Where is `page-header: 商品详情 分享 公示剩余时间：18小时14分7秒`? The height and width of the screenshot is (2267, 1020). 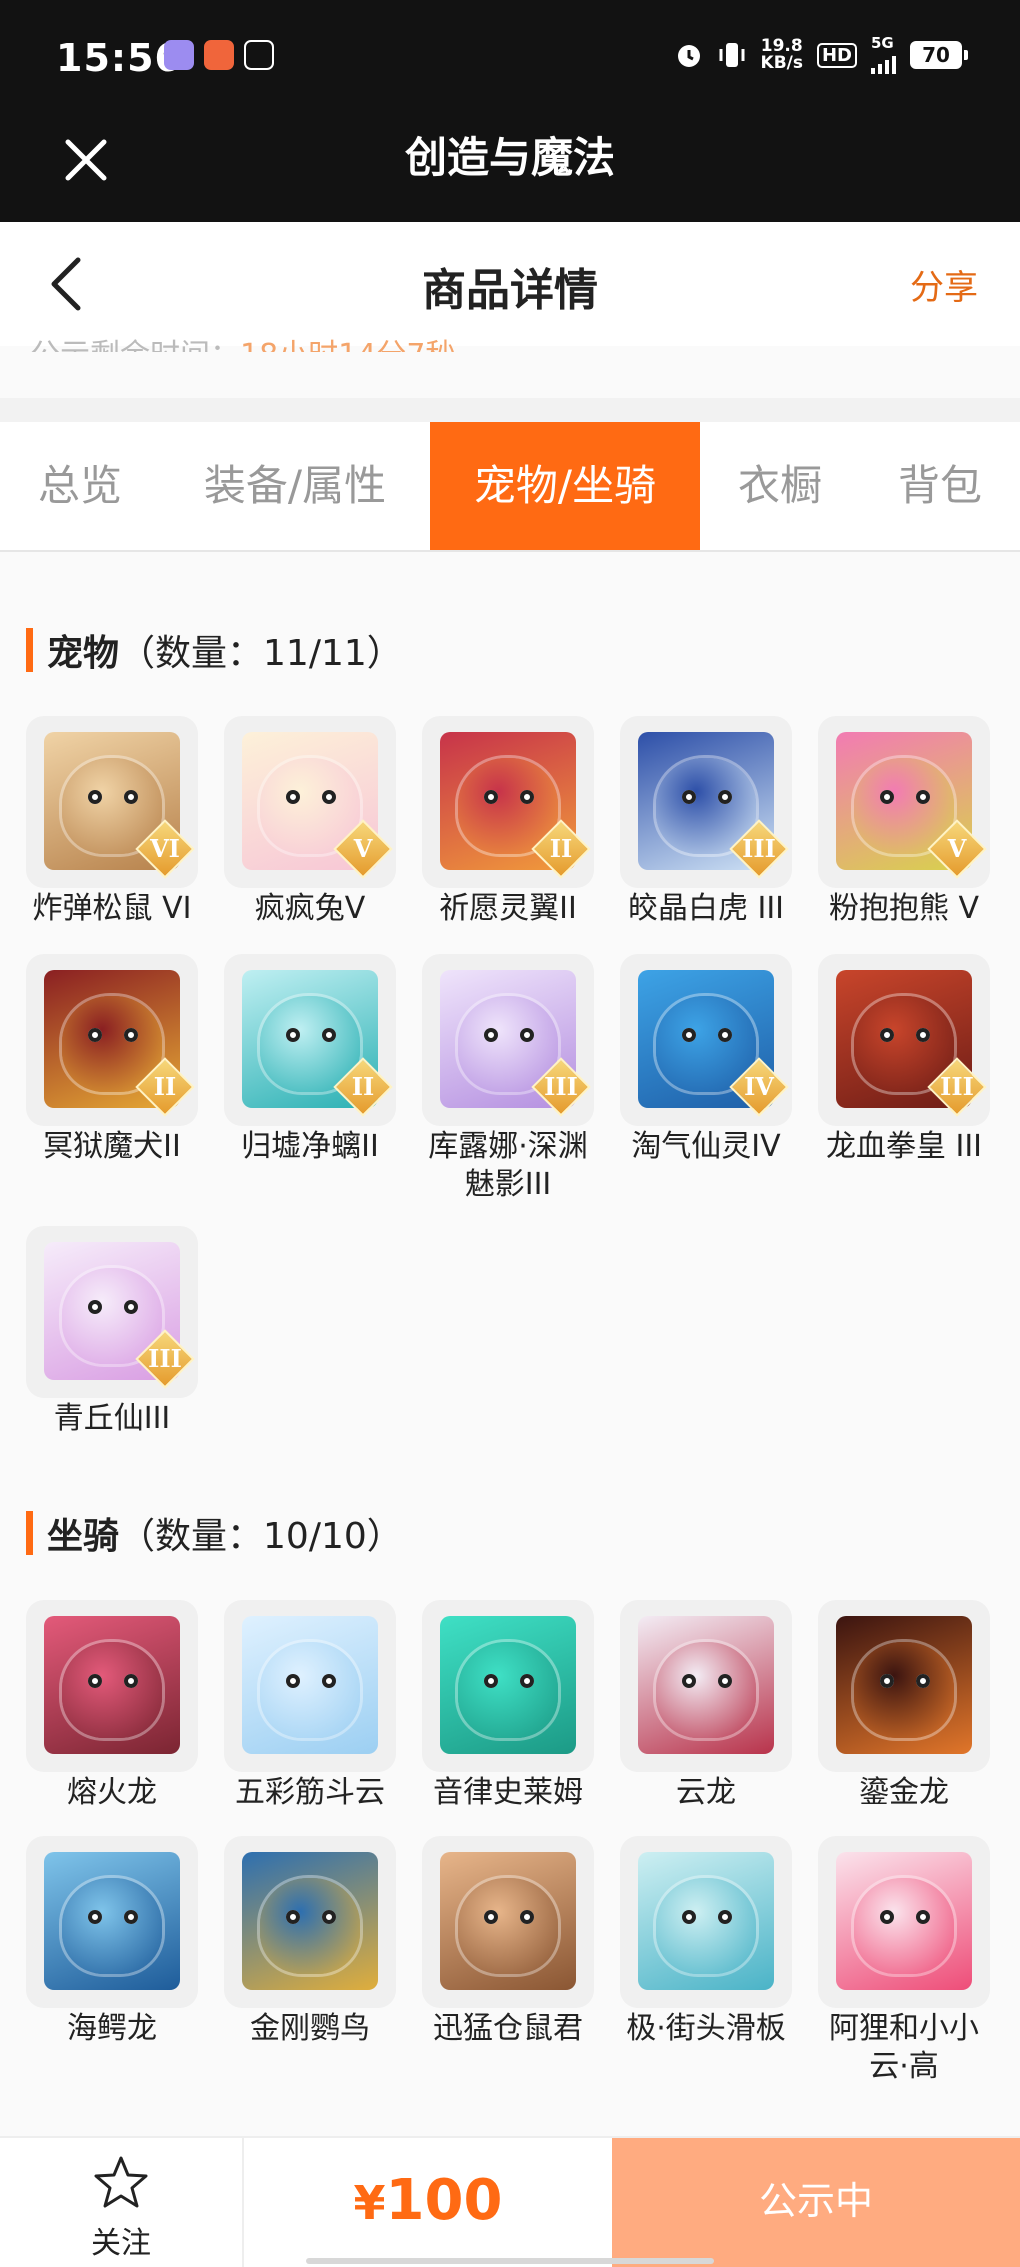 page-header: 商品详情 分享 公示剩余时间：18小时14分7秒 is located at coordinates (510, 287).